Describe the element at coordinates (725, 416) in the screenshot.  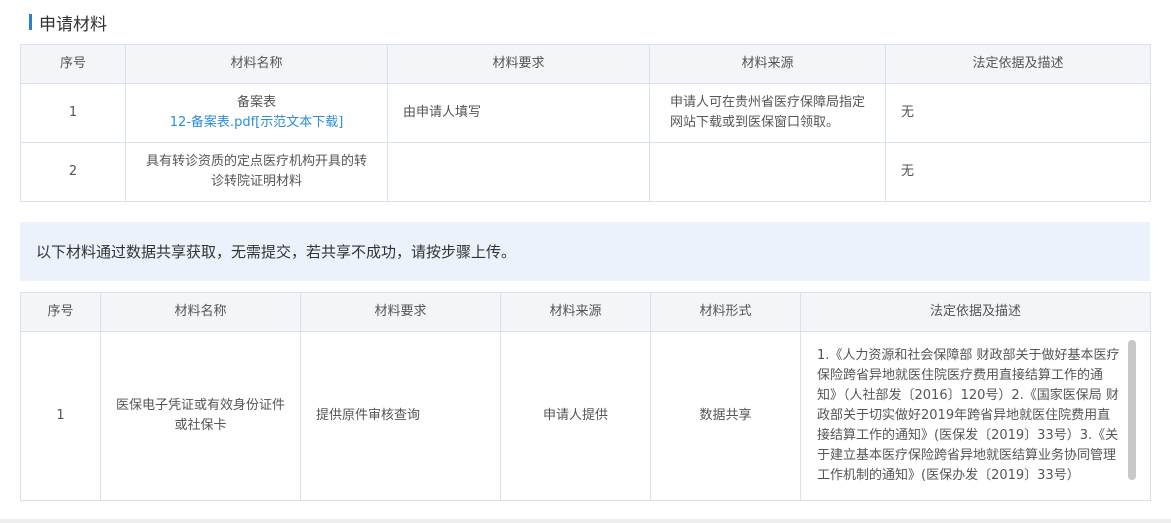
I see `cell-form: 数据共享` at that location.